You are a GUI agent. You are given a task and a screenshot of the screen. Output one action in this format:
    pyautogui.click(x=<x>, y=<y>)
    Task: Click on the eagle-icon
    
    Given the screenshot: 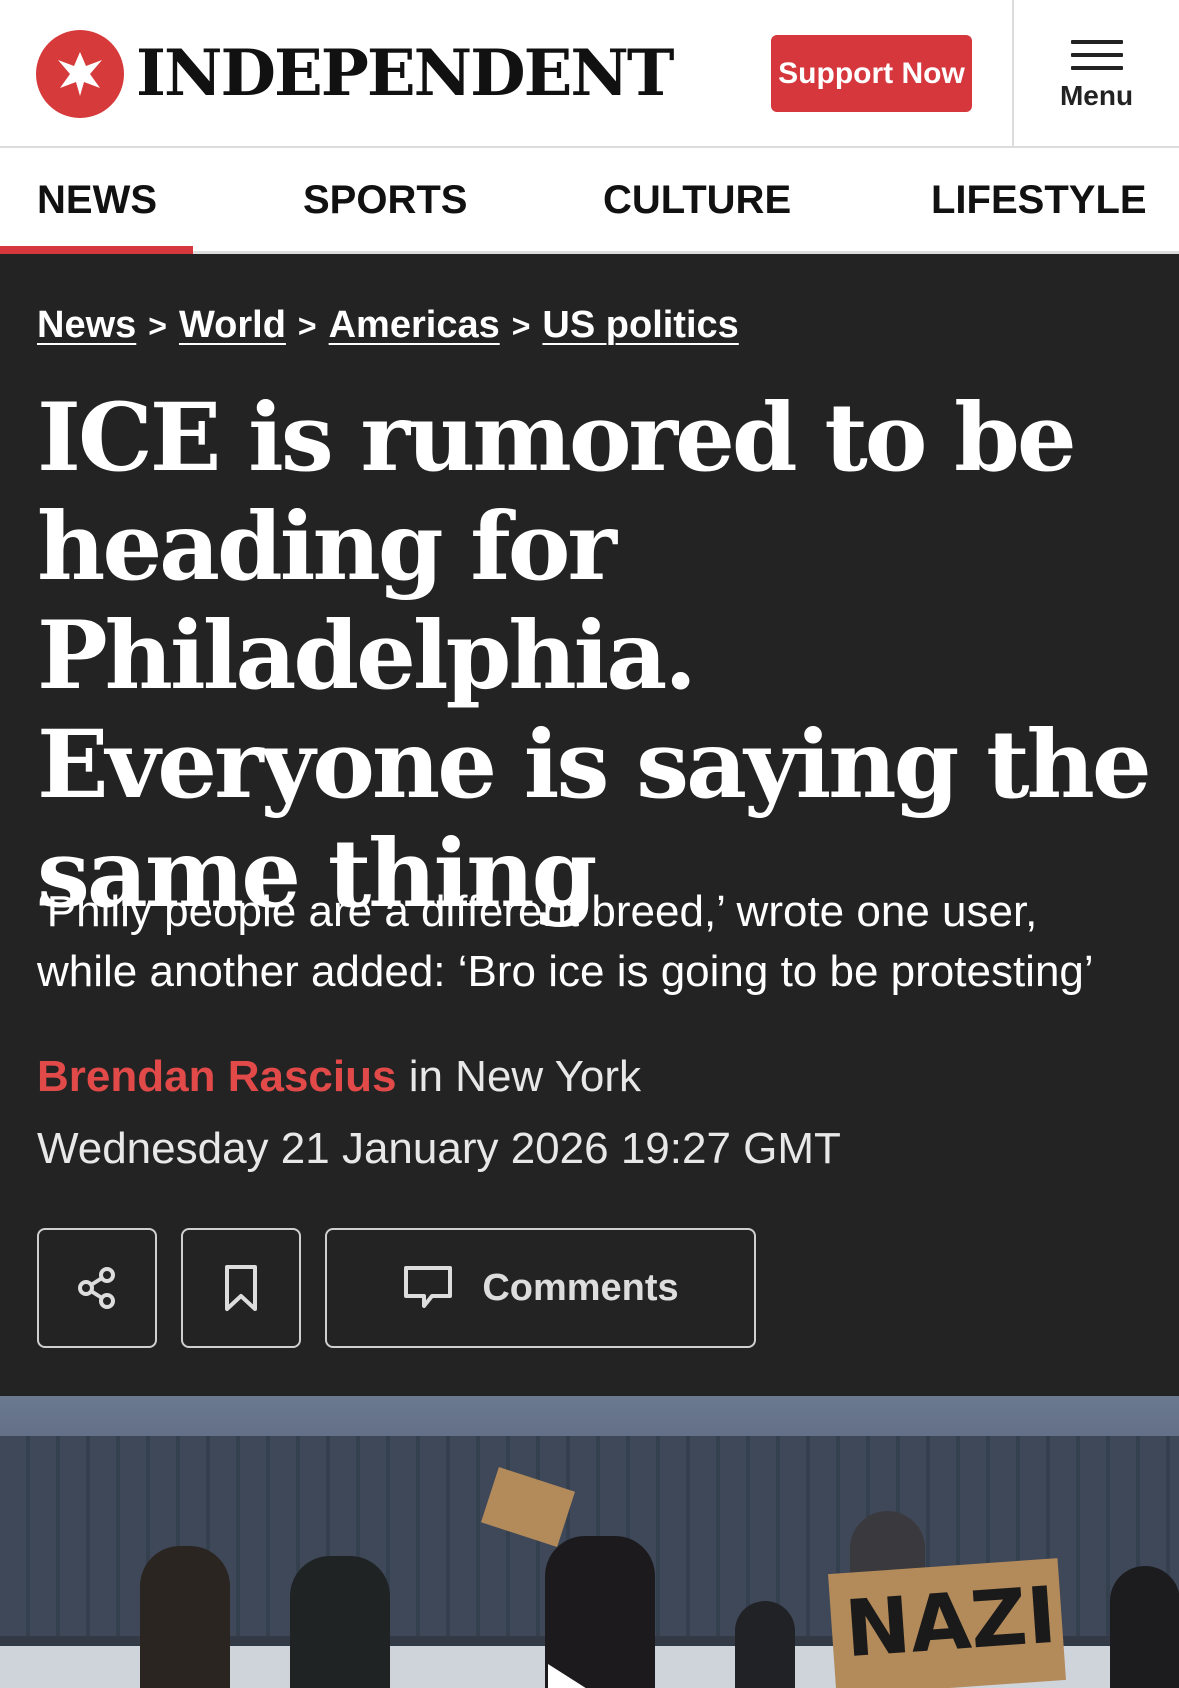 What is the action you would take?
    pyautogui.click(x=80, y=74)
    